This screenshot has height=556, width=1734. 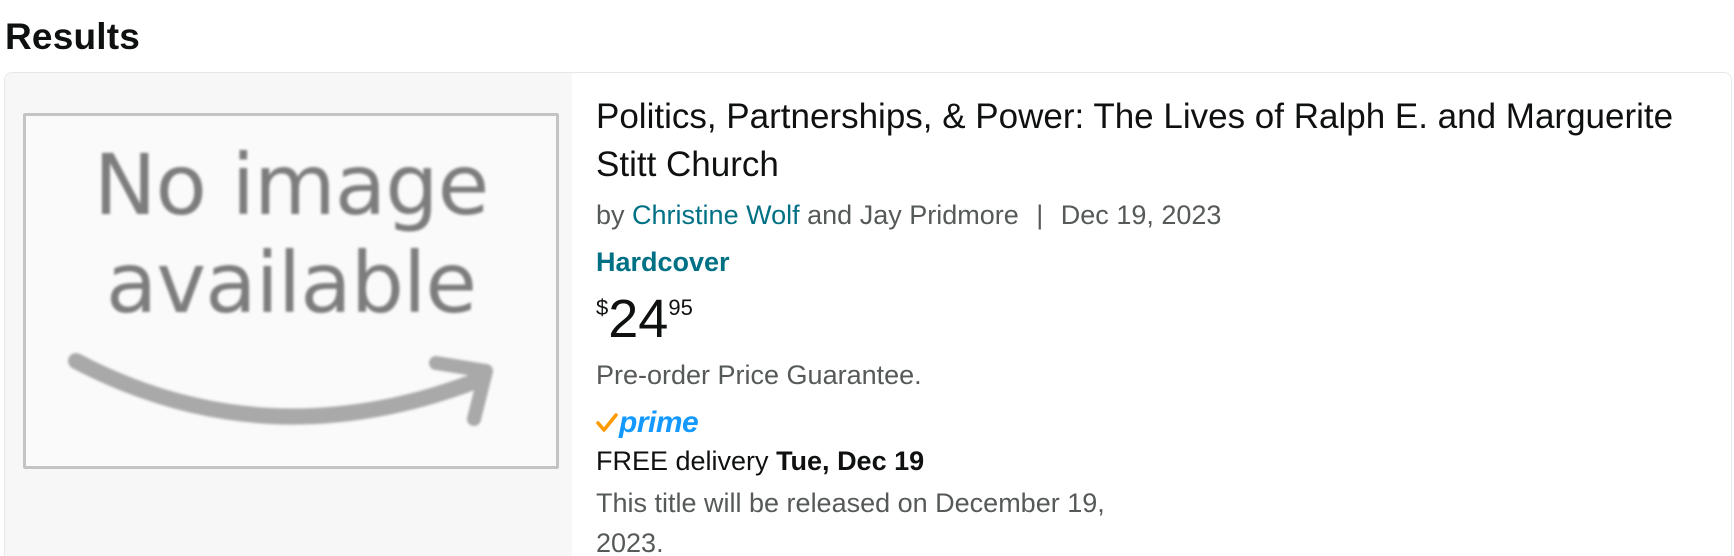 I want to click on publication-date: Dec 19, 2023, so click(x=1141, y=215).